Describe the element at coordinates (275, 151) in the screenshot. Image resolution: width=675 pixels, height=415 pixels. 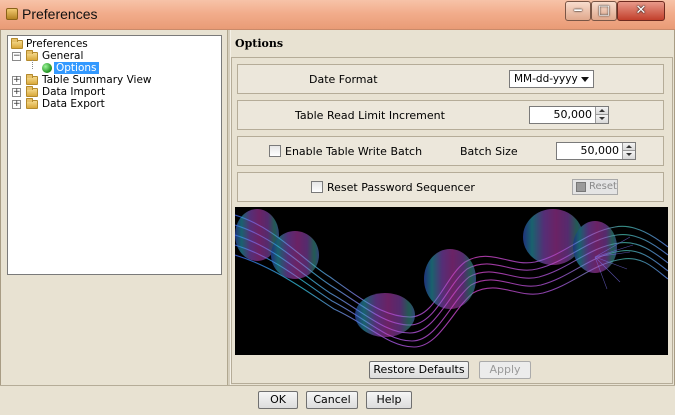
I see `enable-write-batch-checkbox` at that location.